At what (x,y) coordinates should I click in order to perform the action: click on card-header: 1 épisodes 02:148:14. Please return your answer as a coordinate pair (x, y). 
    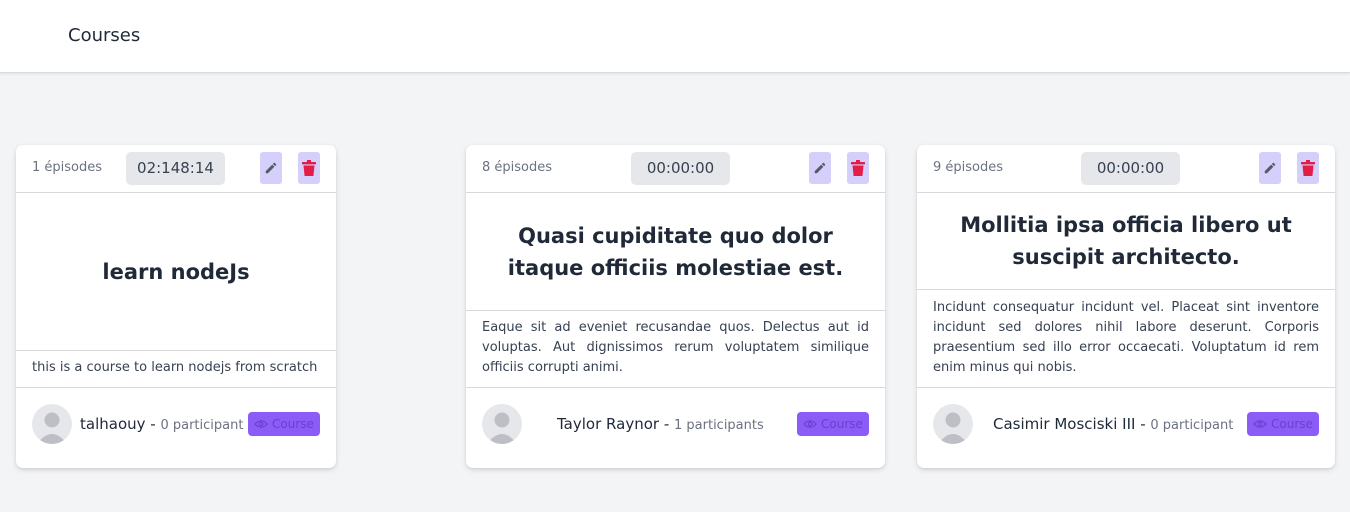
    Looking at the image, I should click on (176, 169).